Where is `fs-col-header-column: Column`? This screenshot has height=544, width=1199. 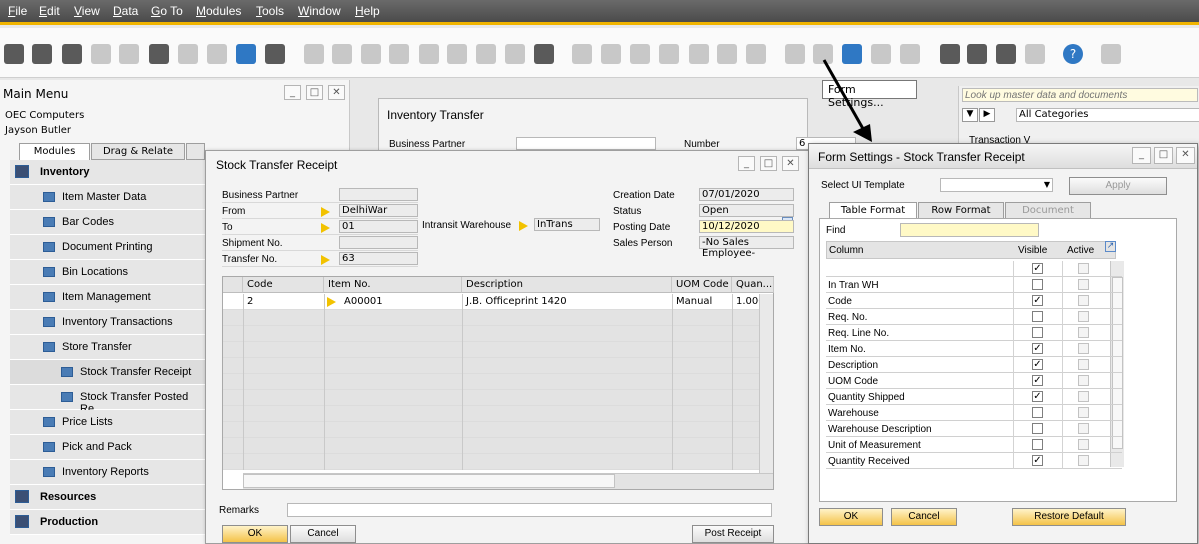 fs-col-header-column: Column is located at coordinates (846, 250).